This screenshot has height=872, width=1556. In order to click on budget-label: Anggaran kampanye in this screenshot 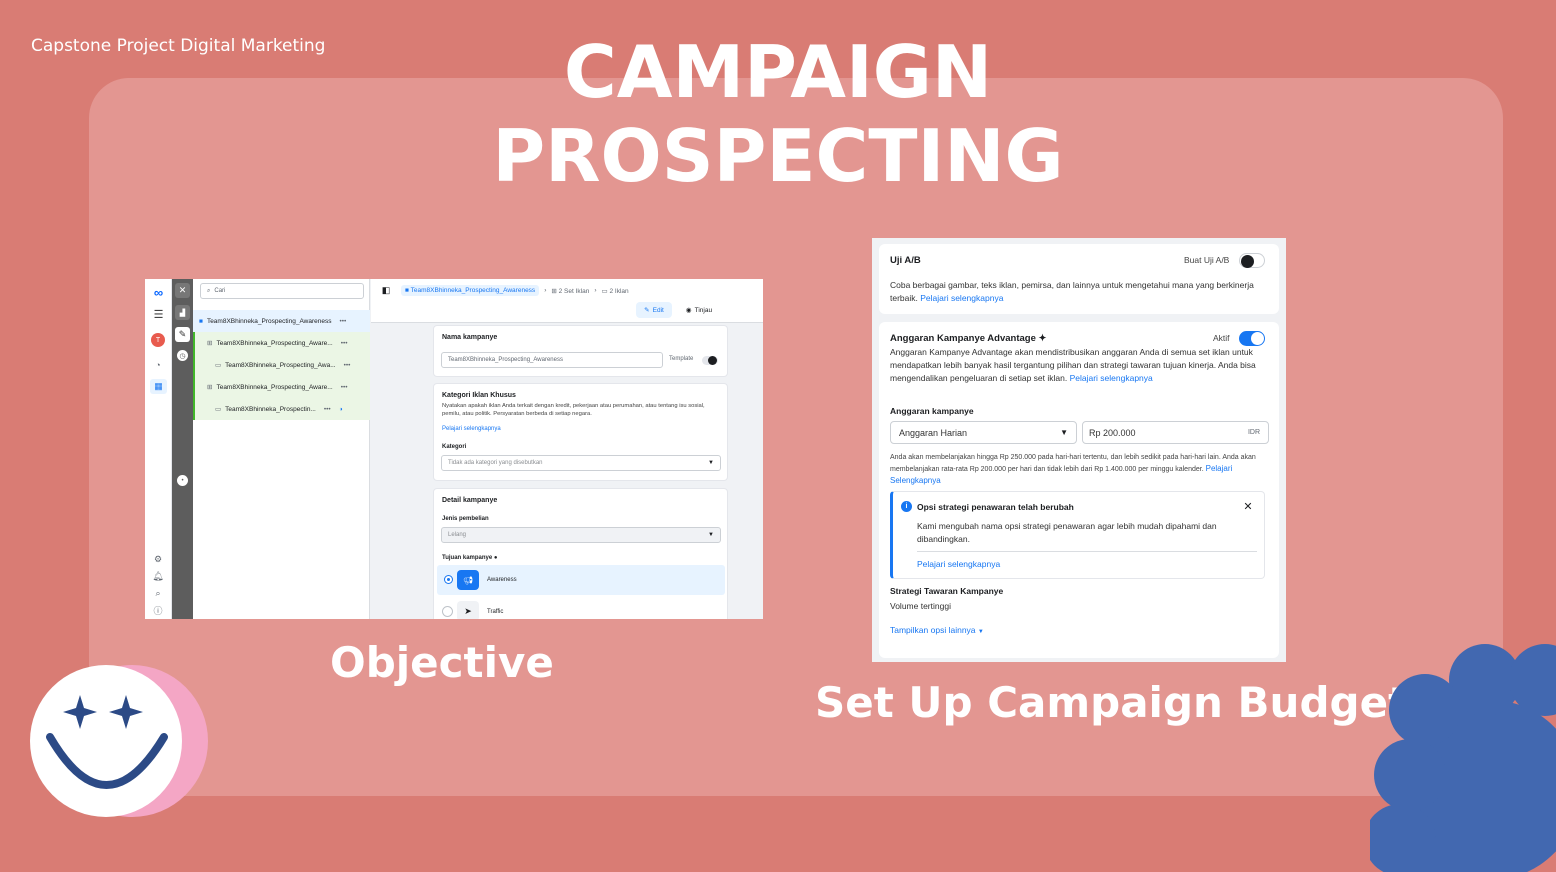, I will do `click(932, 411)`.